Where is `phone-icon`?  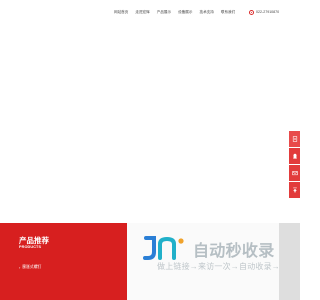
phone-icon is located at coordinates (251, 12).